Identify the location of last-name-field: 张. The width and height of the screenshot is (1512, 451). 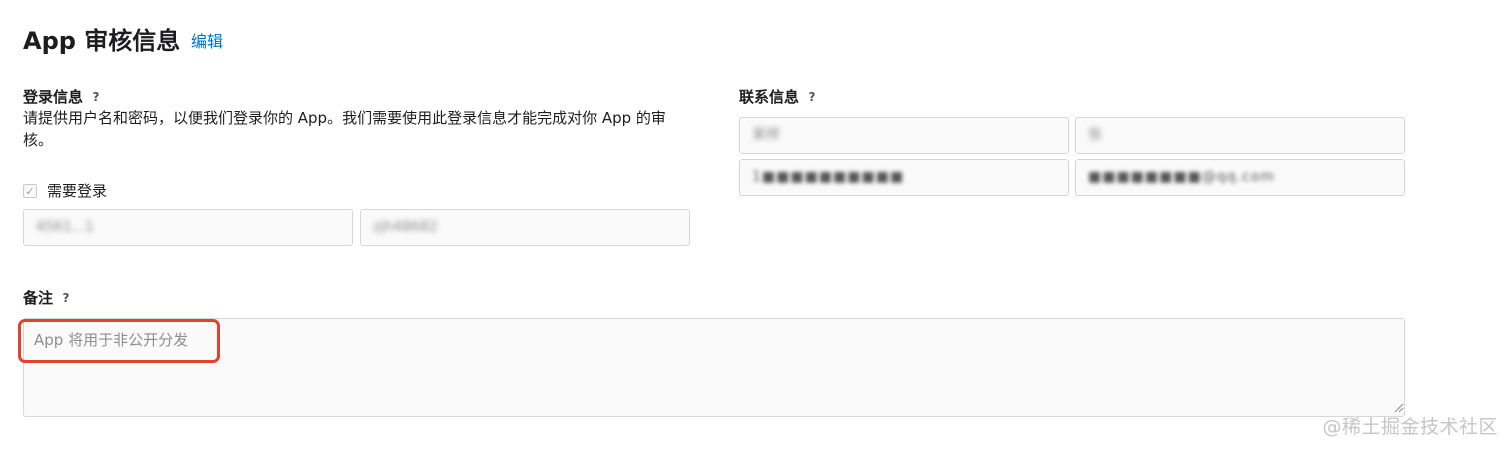
(1240, 135).